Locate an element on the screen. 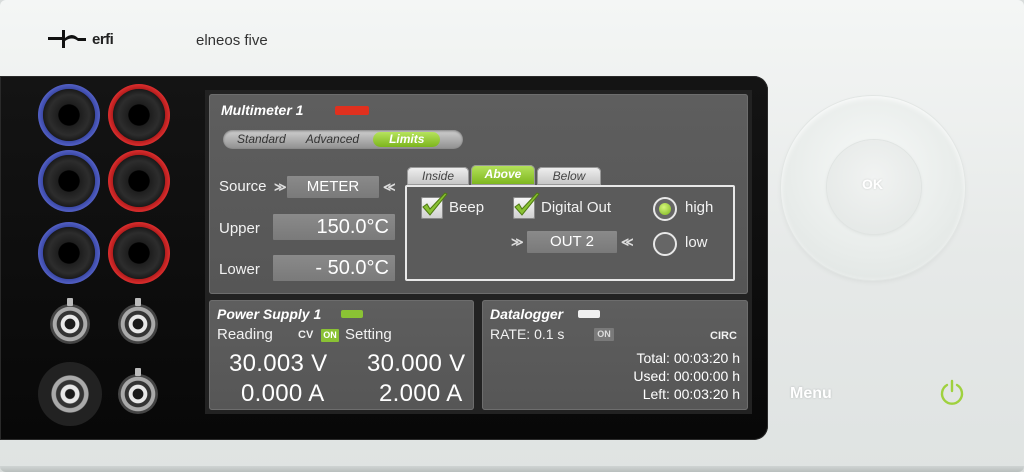  output-on-badge: ON is located at coordinates (330, 335).